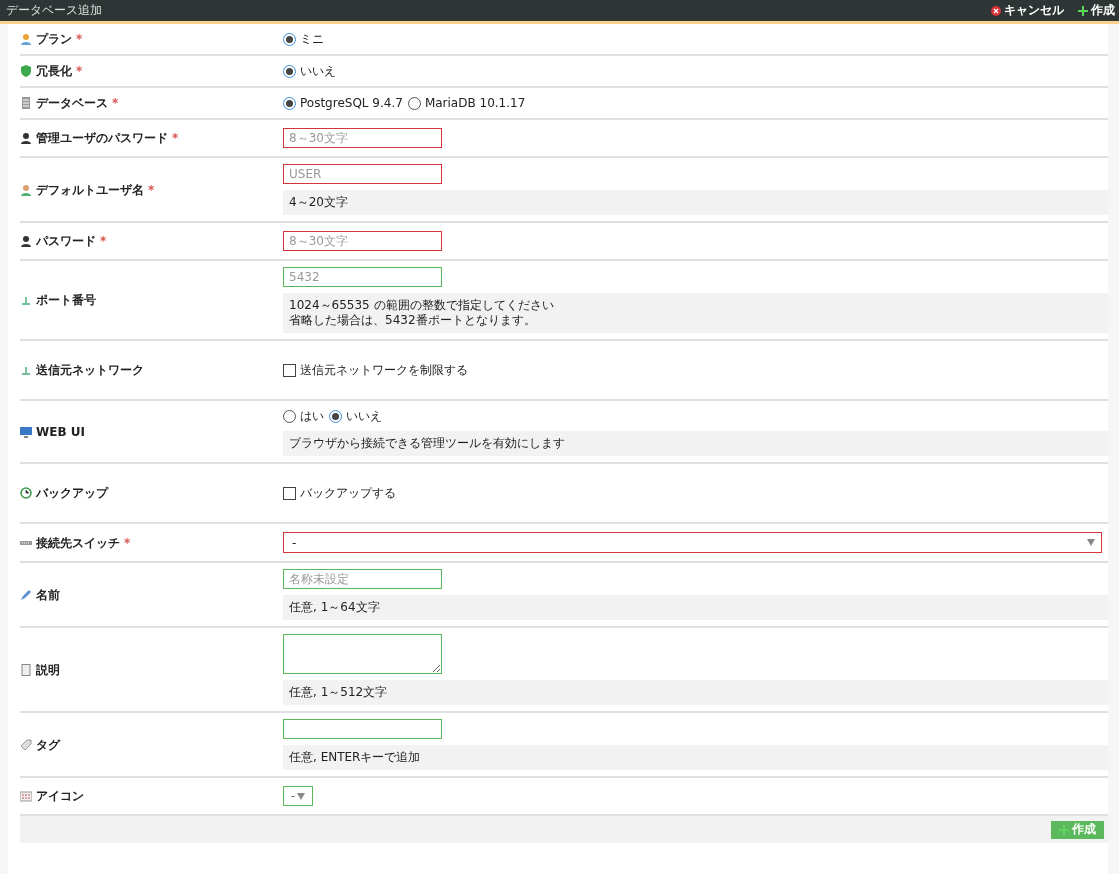  What do you see at coordinates (48, 594) in the screenshot?
I see `field-label: 名前` at bounding box center [48, 594].